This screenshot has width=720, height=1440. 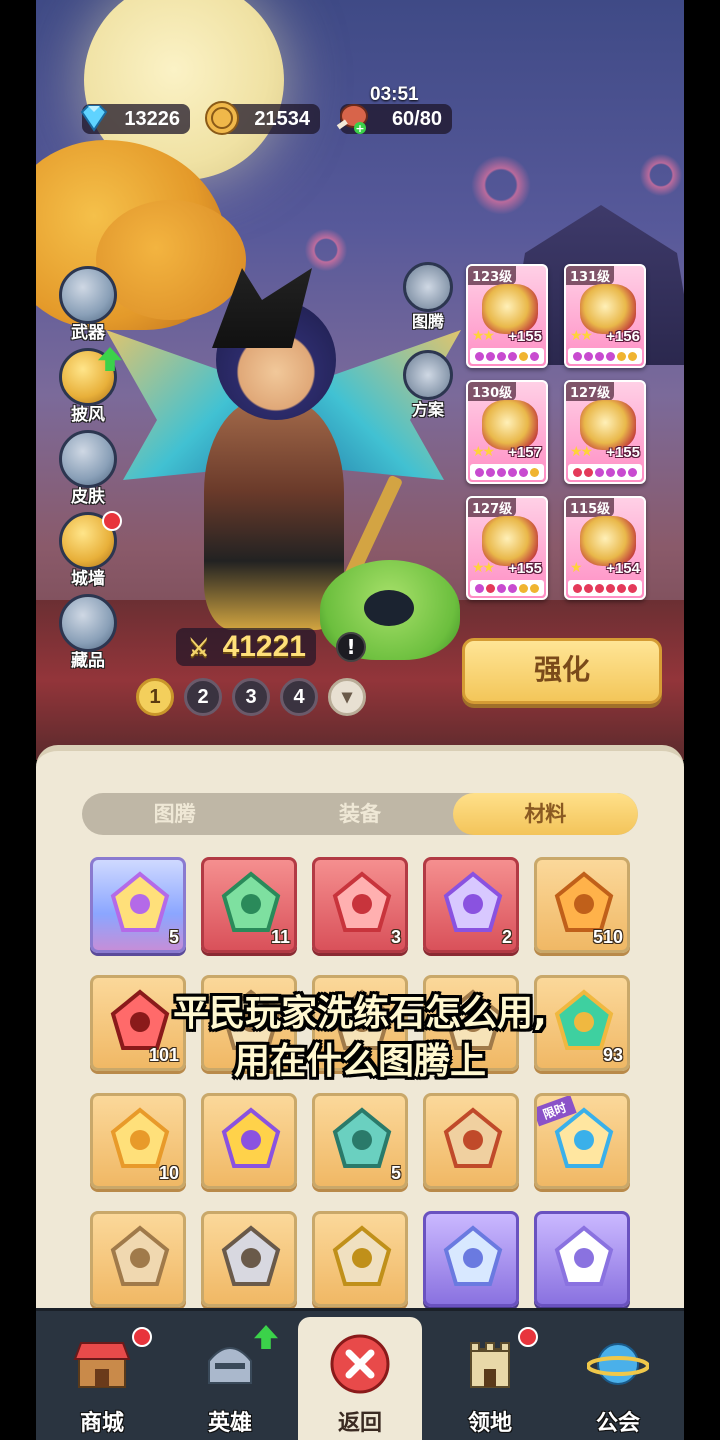 I want to click on weapon-button: 武器, so click(x=88, y=304).